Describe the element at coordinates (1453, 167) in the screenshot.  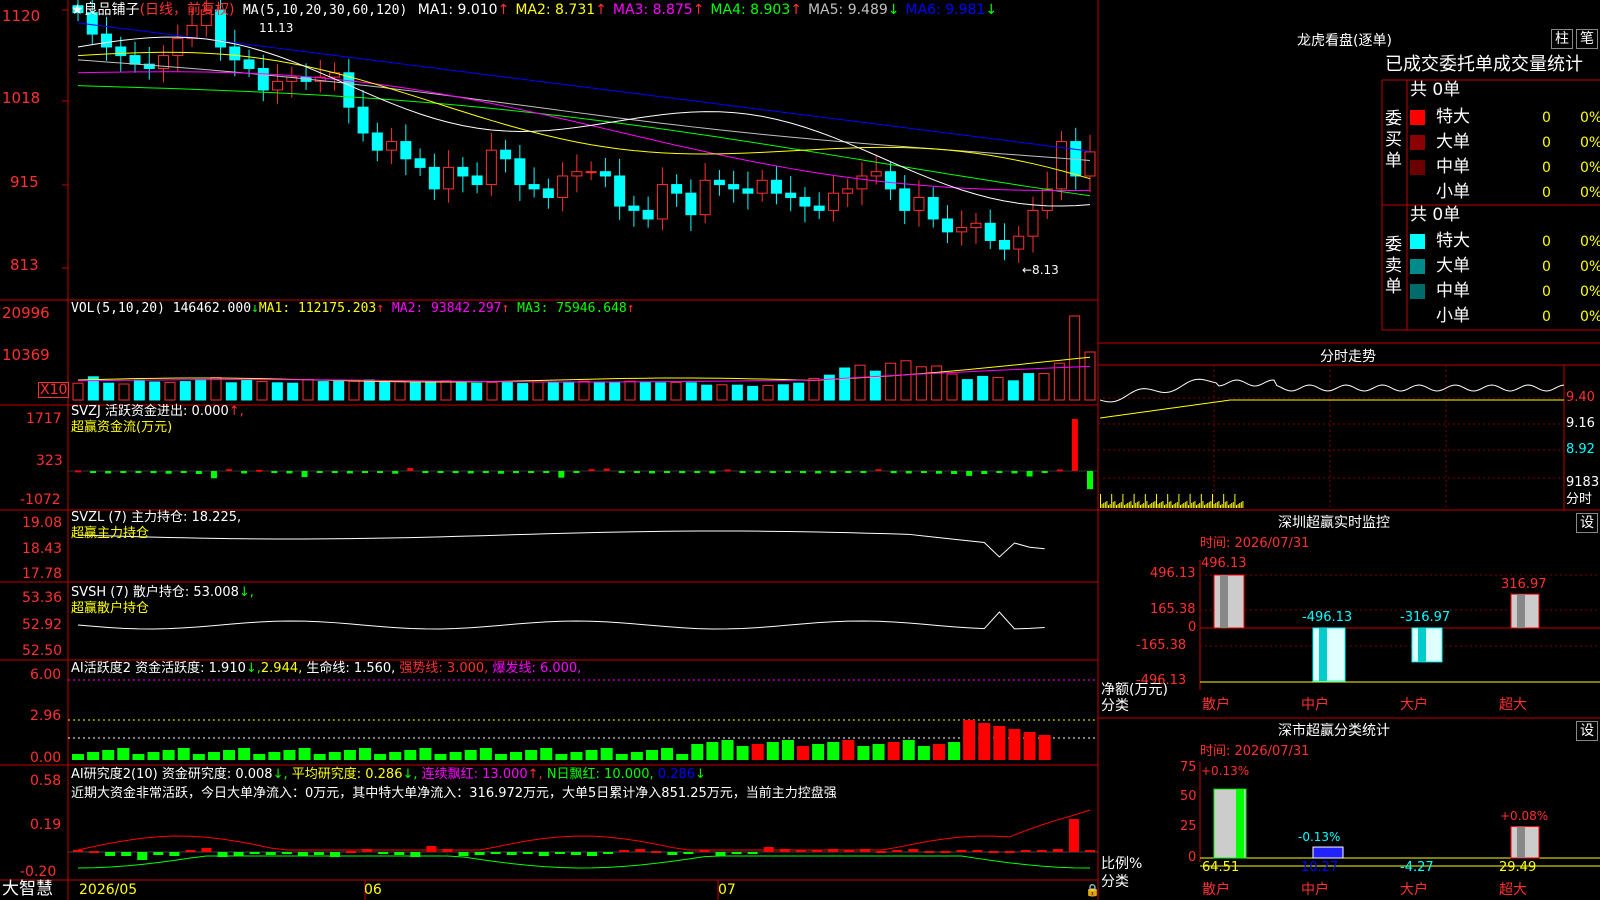
I see `dragon-row-name: 中单` at that location.